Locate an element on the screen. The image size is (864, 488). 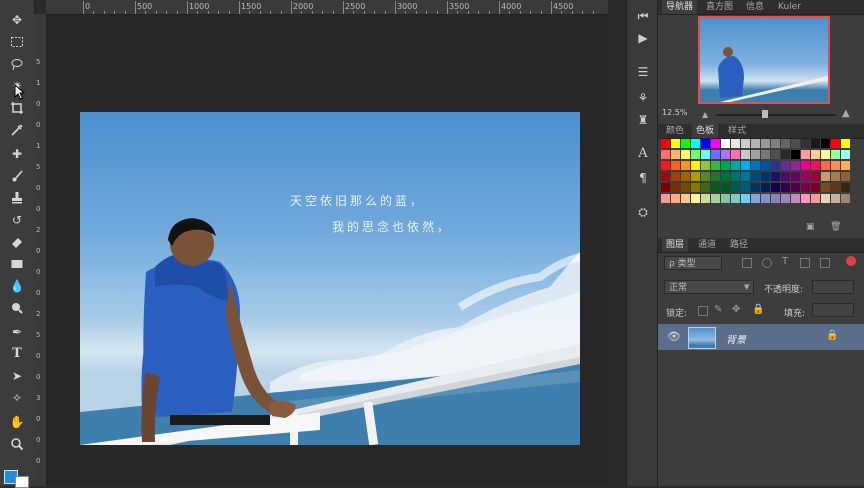
background-color-swatch is located at coordinates (22, 482).